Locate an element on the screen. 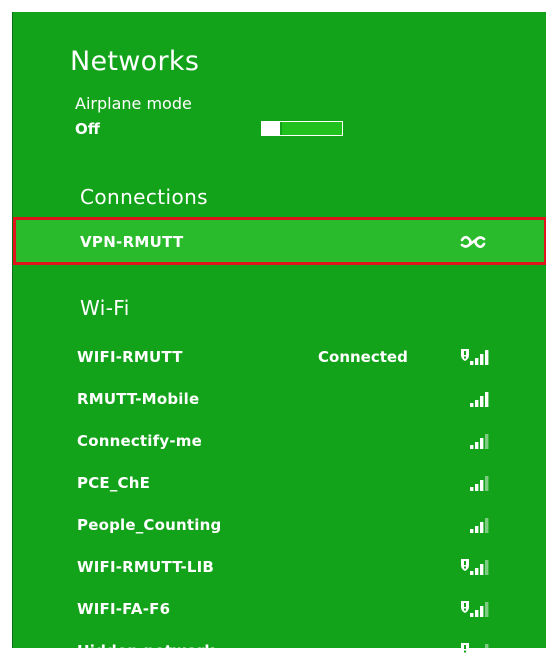  wifi-network-name: Hidden network is located at coordinates (146, 651).